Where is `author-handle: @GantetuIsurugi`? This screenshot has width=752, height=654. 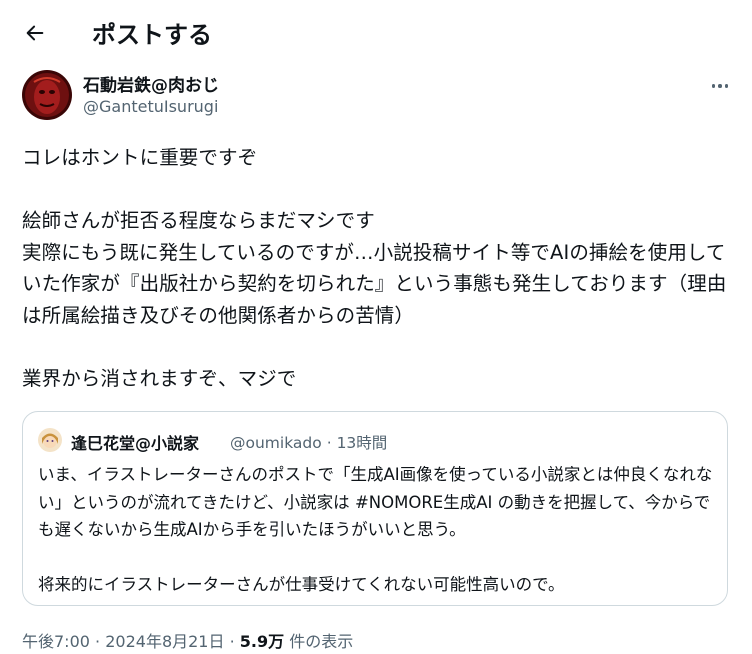 author-handle: @GantetuIsurugi is located at coordinates (150, 106).